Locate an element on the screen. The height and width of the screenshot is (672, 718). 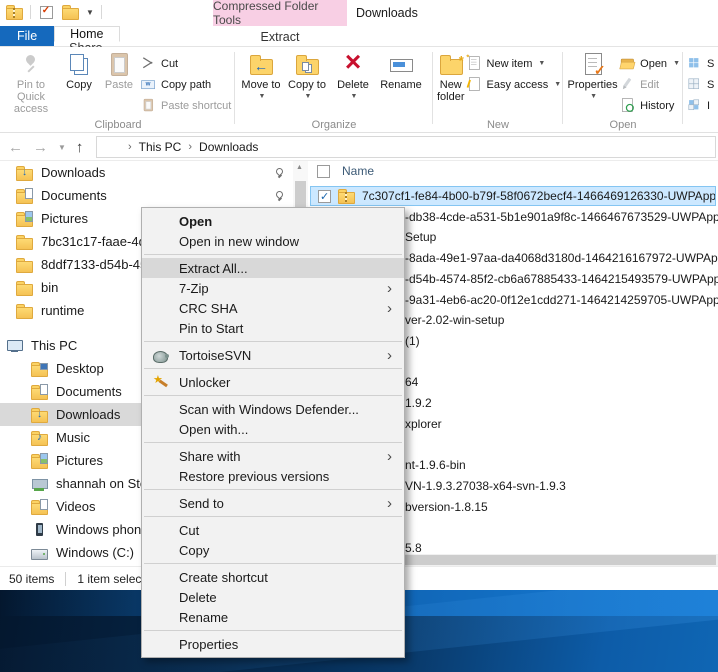
menu-item-open: Open is located at coordinates (273, 221).